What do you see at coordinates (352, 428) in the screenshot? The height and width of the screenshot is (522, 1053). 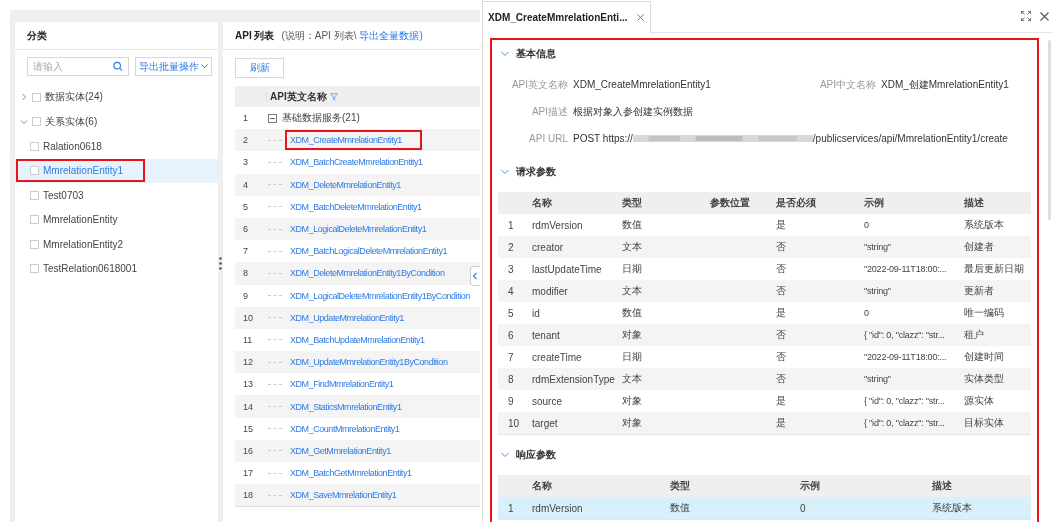 I see `api-link: XDM_CountMmrelationEntity1` at bounding box center [352, 428].